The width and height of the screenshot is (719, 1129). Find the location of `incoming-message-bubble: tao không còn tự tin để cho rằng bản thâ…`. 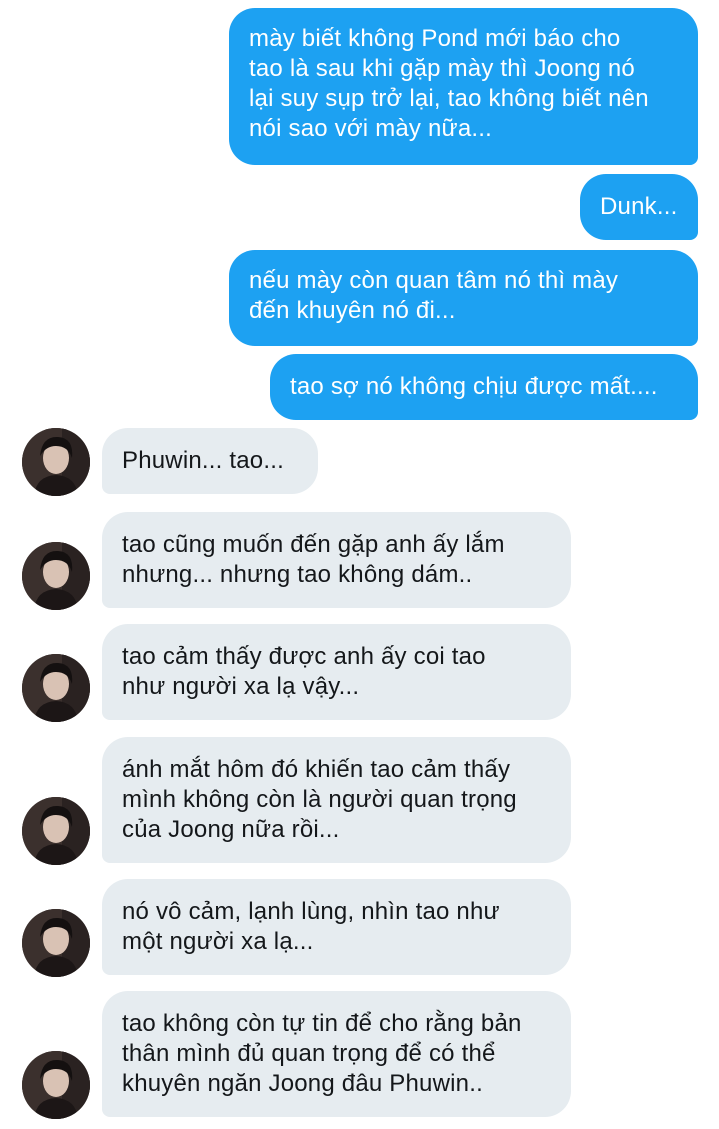

incoming-message-bubble: tao không còn tự tin để cho rằng bản thâ… is located at coordinates (336, 1054).